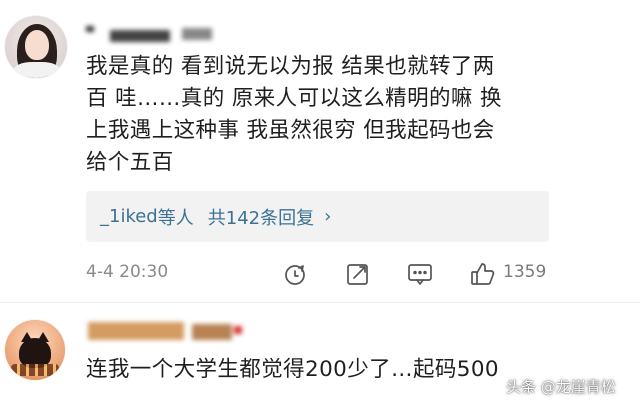 The image size is (640, 407). I want to click on divider, so click(320, 302).